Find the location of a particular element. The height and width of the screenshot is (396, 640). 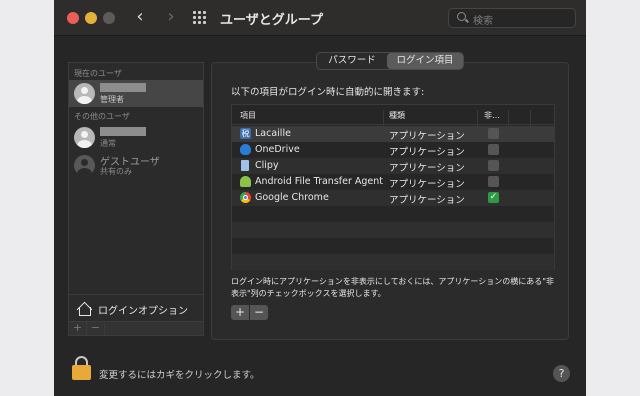

clipy-icon is located at coordinates (245, 165).